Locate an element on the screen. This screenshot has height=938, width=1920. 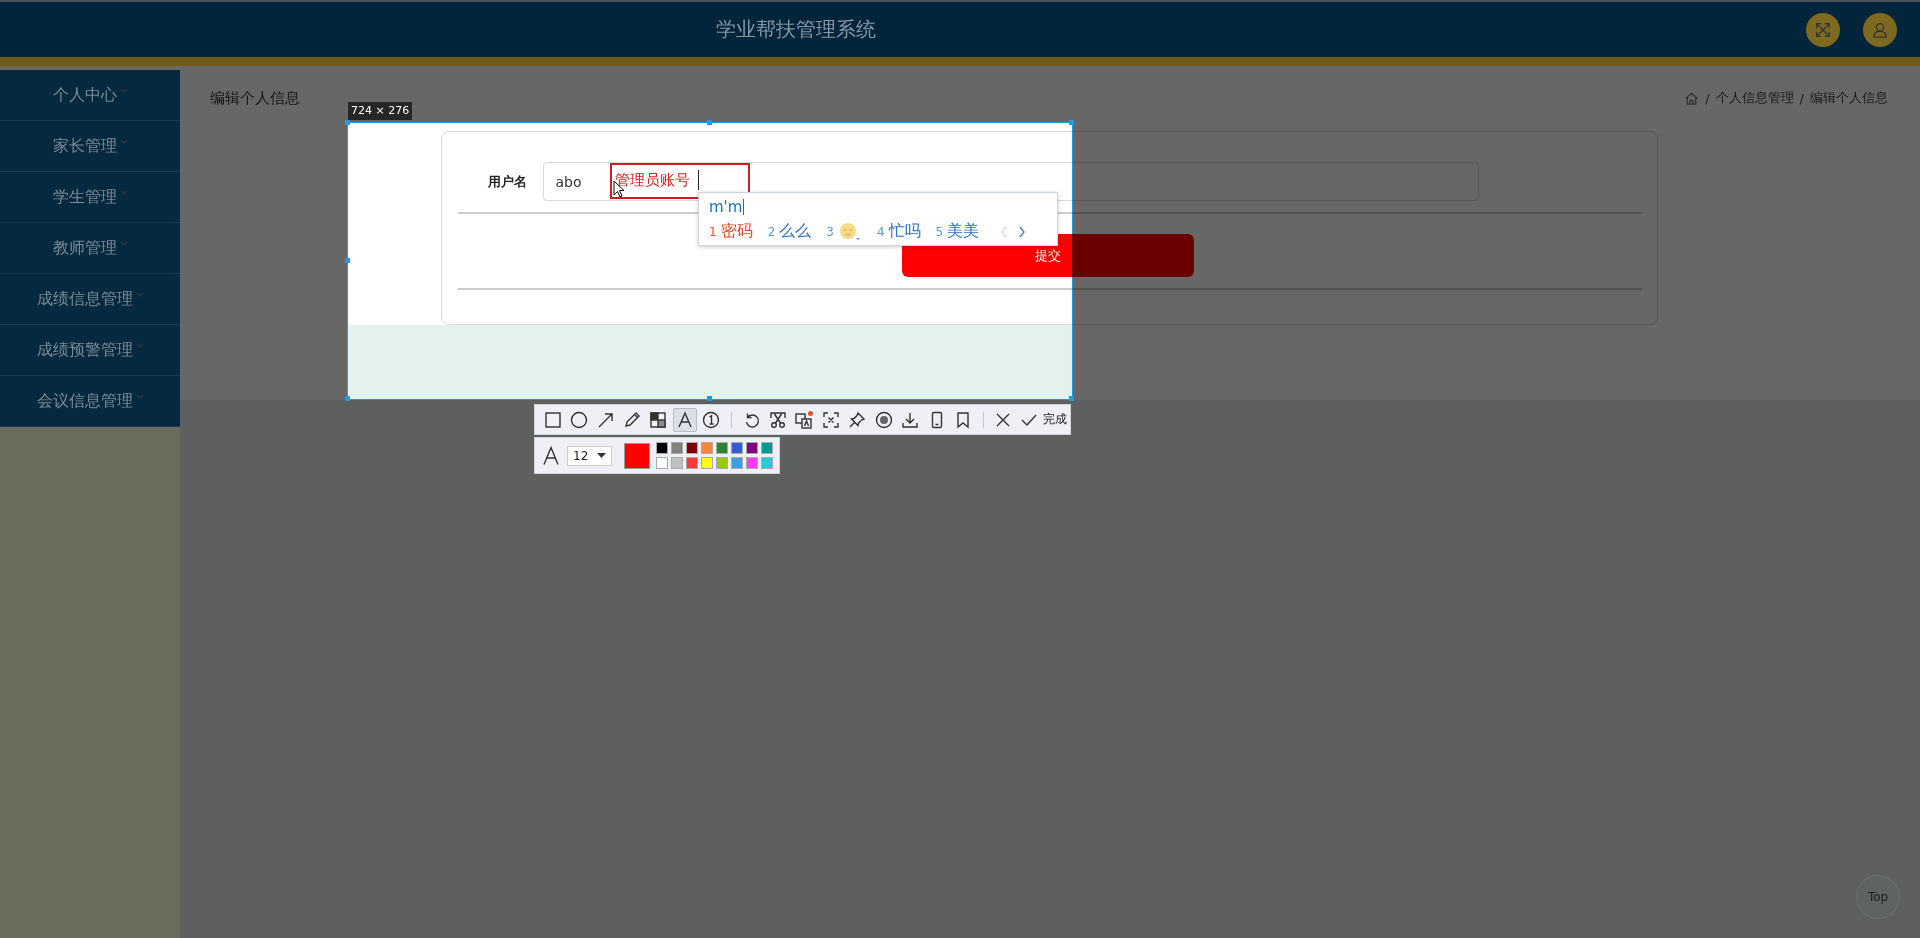
done-tool-button: 完成 is located at coordinates (1044, 419).